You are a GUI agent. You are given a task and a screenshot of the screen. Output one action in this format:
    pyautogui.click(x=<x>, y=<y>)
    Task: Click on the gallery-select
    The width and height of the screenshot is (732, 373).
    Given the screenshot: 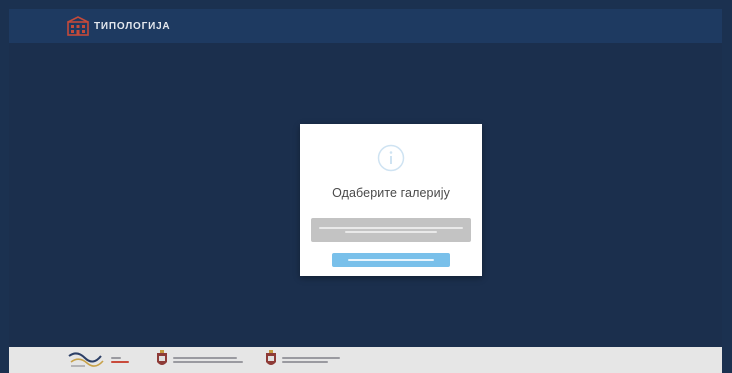 What is the action you would take?
    pyautogui.click(x=391, y=230)
    